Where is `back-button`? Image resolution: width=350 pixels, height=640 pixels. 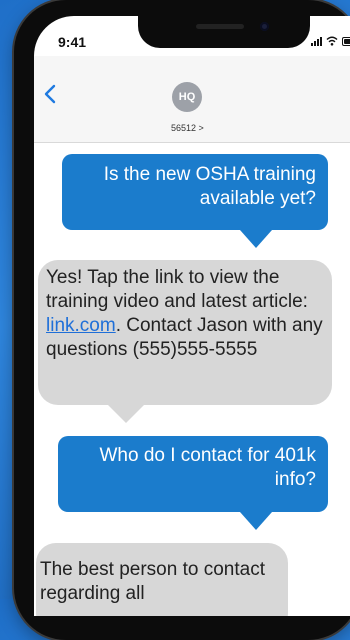
back-button is located at coordinates (50, 94).